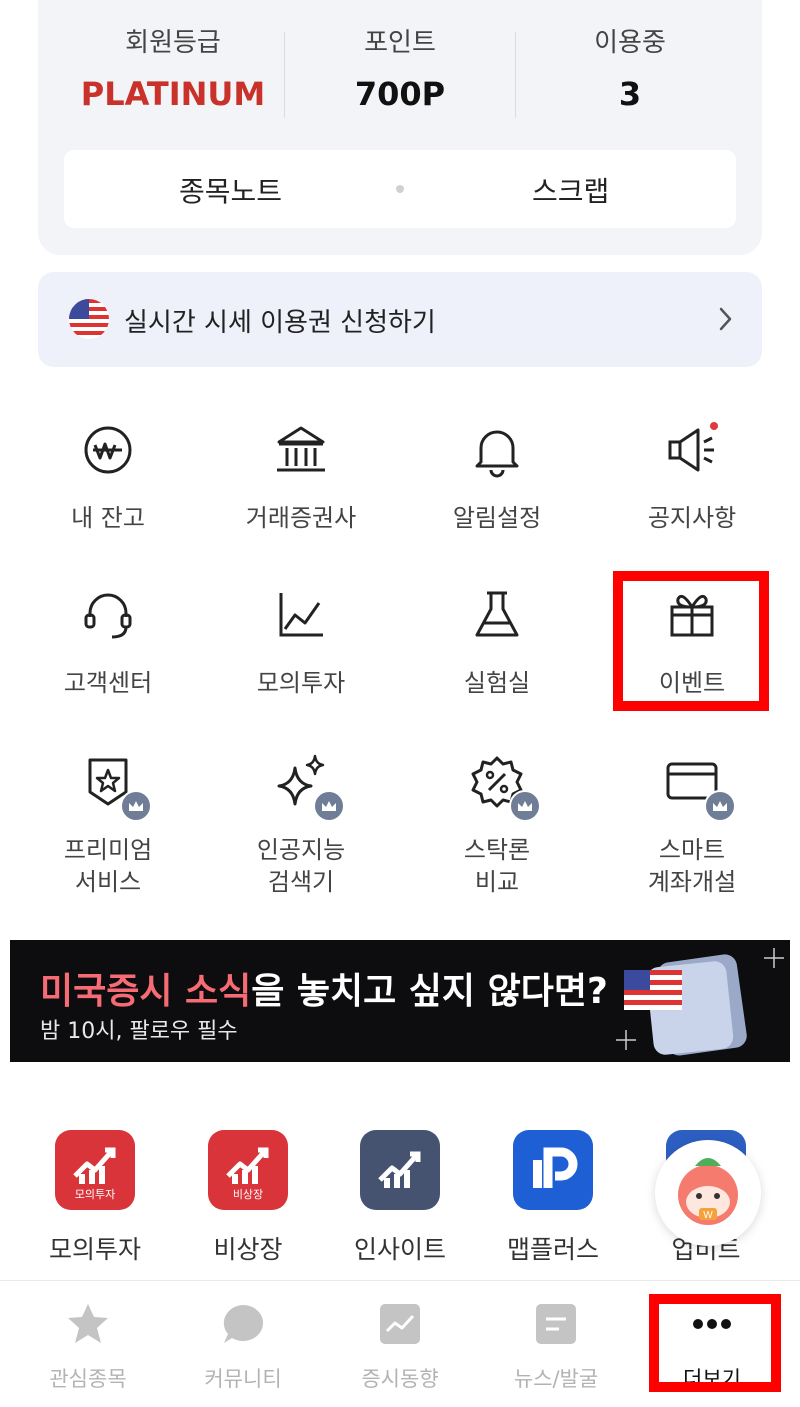  Describe the element at coordinates (497, 866) in the screenshot. I see `menu-label: 스탁론 비교` at that location.